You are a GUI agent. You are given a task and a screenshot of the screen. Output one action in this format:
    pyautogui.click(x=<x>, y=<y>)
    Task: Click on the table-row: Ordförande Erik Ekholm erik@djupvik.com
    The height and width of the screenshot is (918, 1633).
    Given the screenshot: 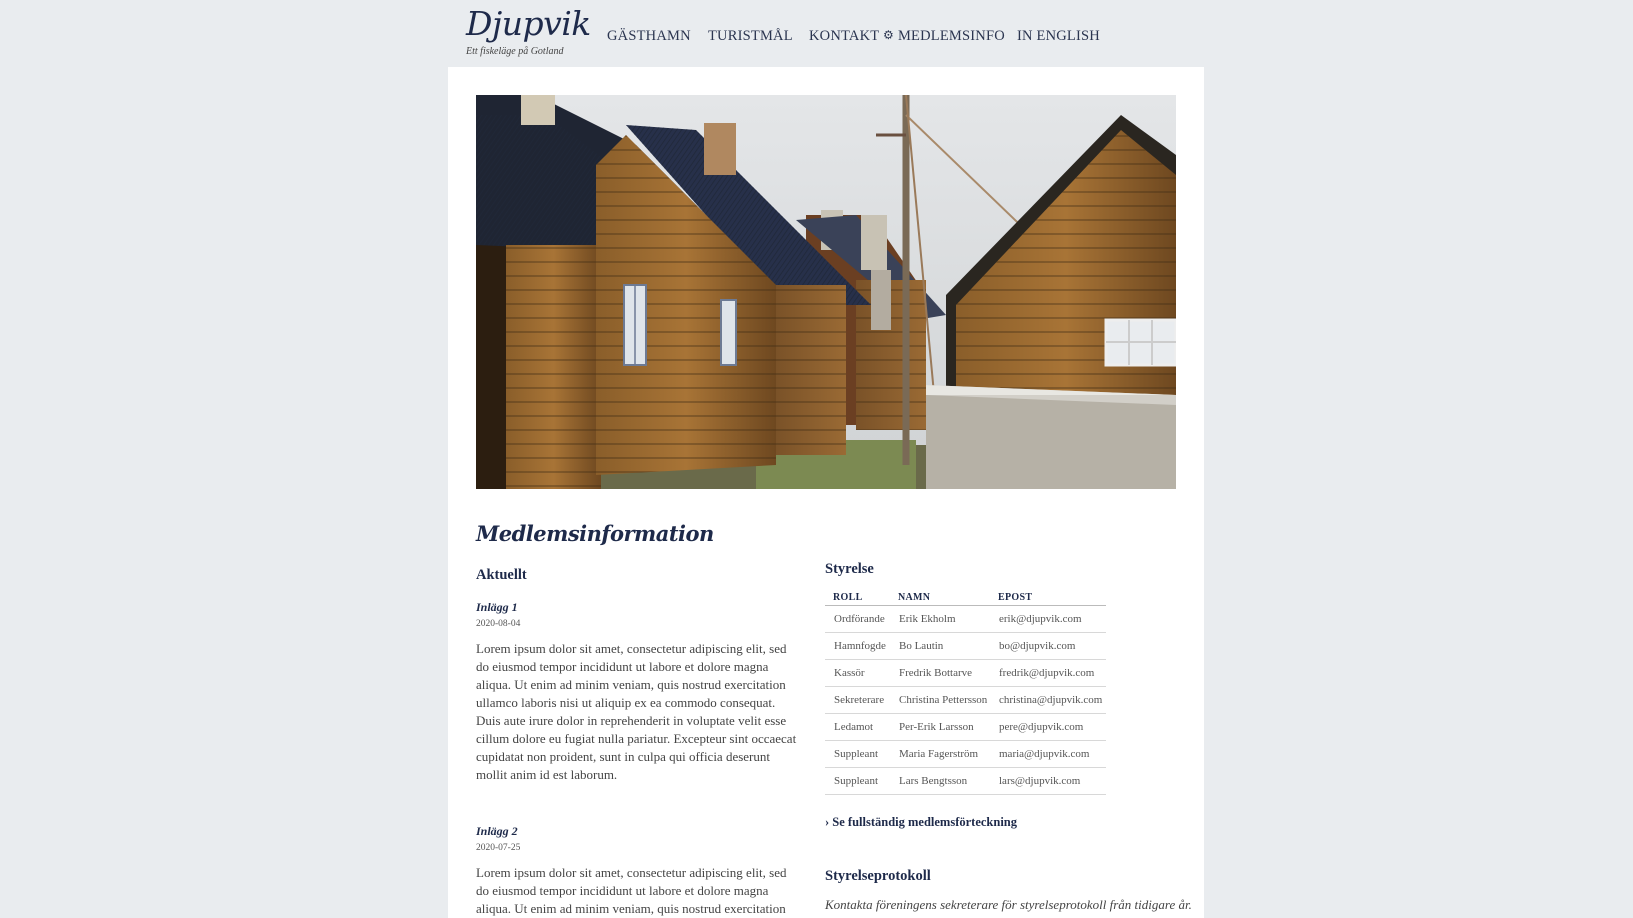 What is the action you would take?
    pyautogui.click(x=965, y=619)
    